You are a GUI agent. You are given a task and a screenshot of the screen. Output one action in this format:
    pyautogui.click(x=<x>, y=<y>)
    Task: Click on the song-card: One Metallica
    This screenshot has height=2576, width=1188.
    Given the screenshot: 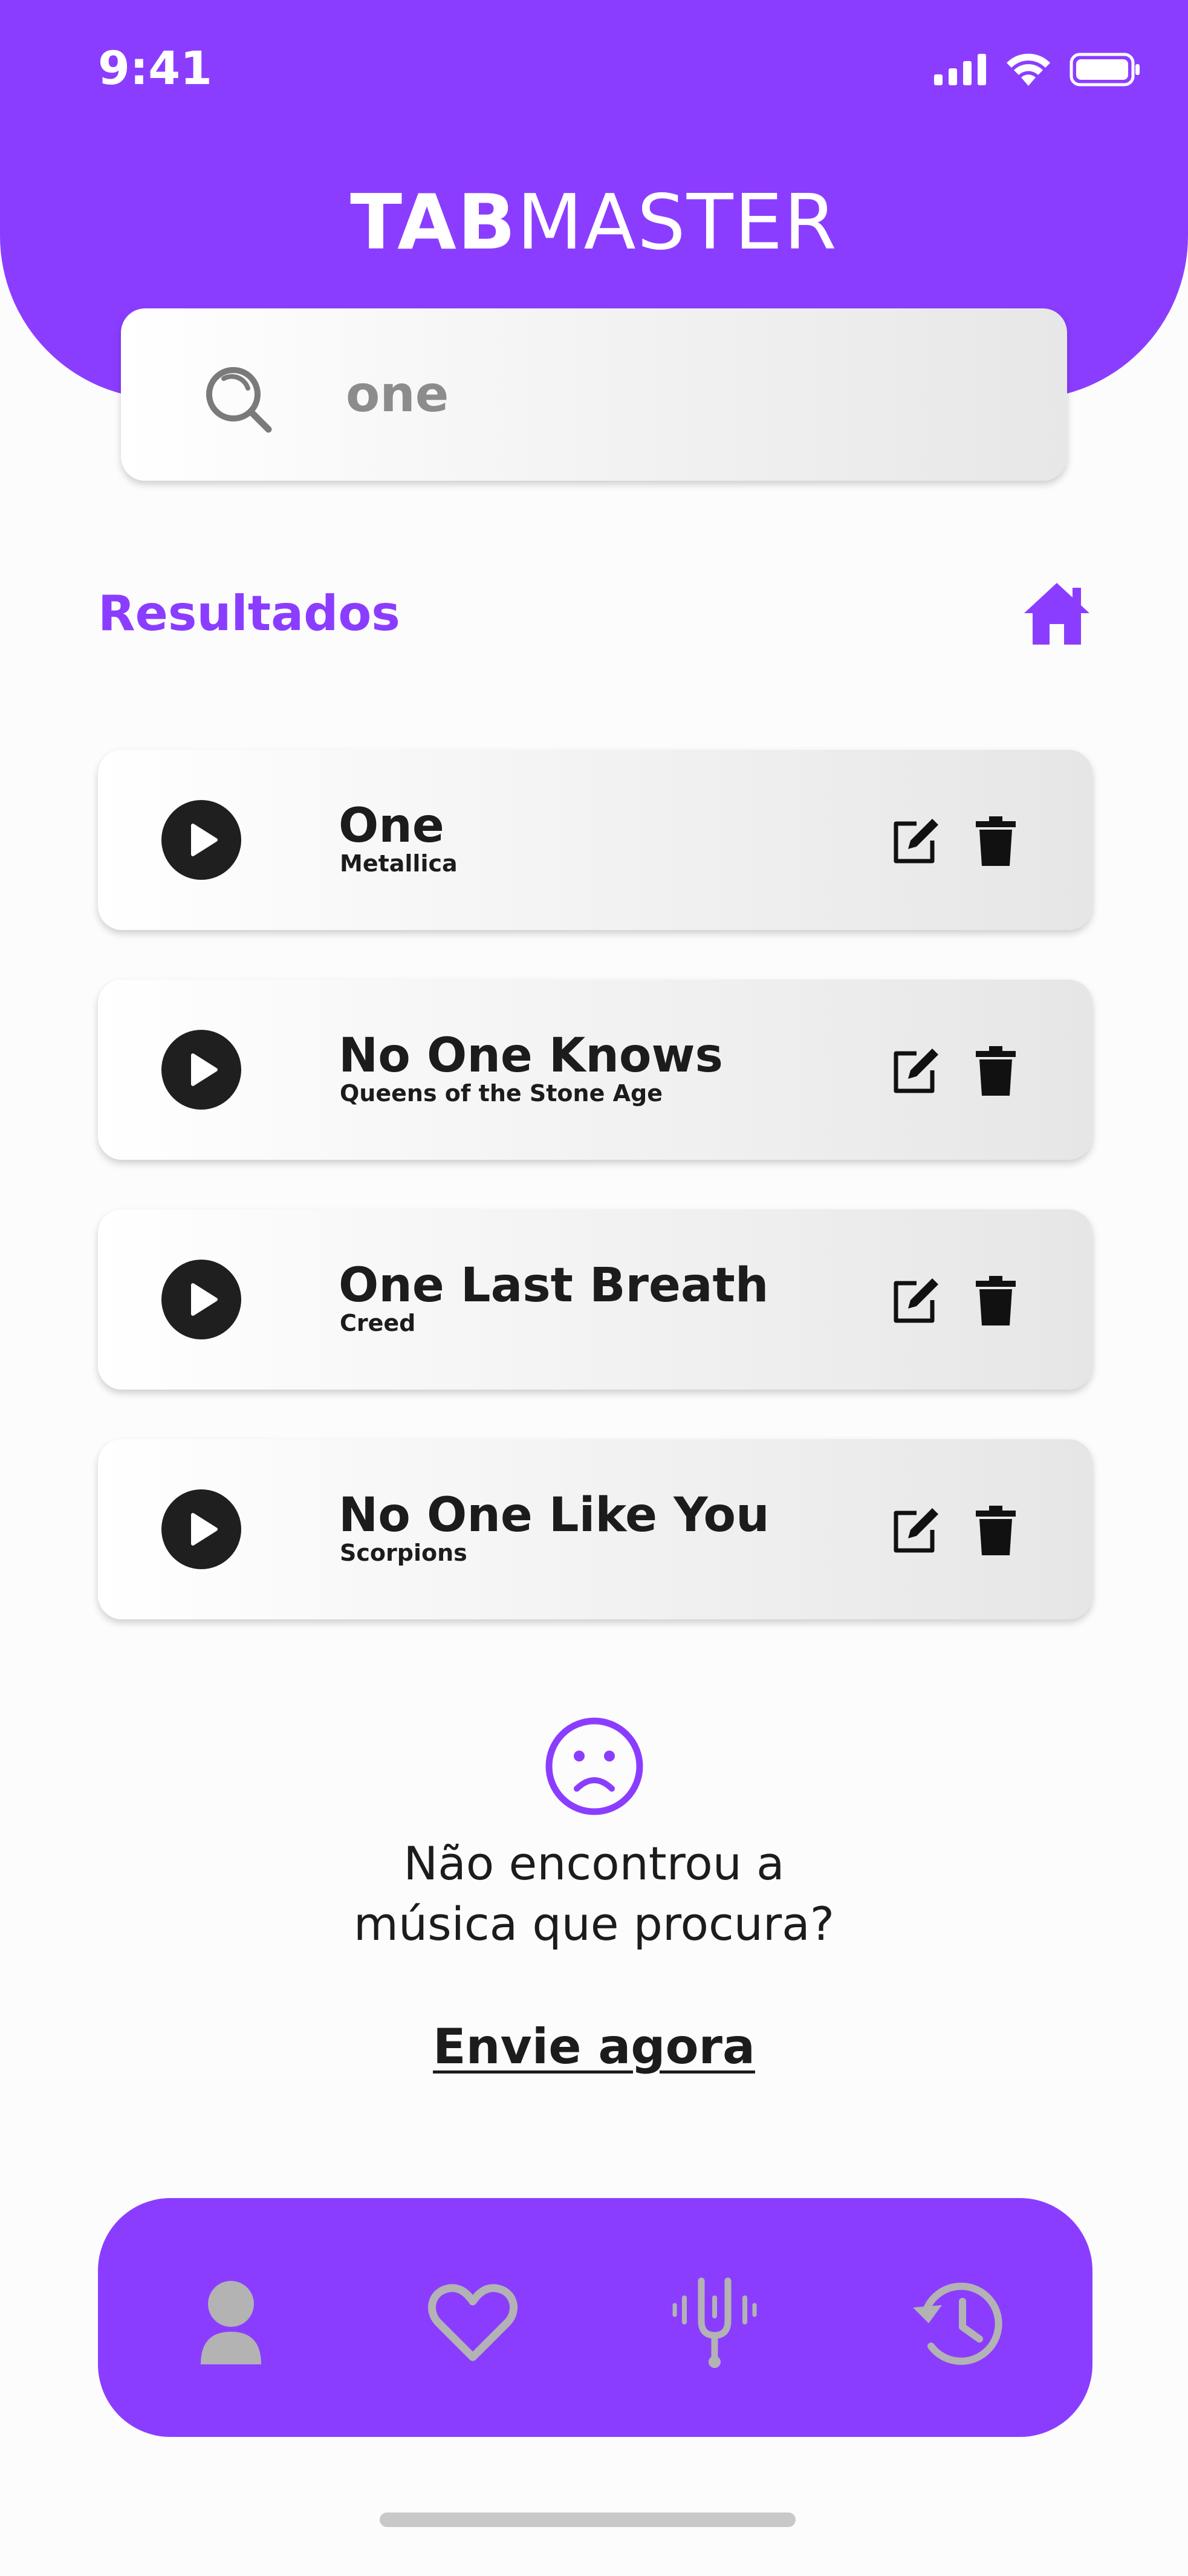 What is the action you would take?
    pyautogui.click(x=595, y=840)
    